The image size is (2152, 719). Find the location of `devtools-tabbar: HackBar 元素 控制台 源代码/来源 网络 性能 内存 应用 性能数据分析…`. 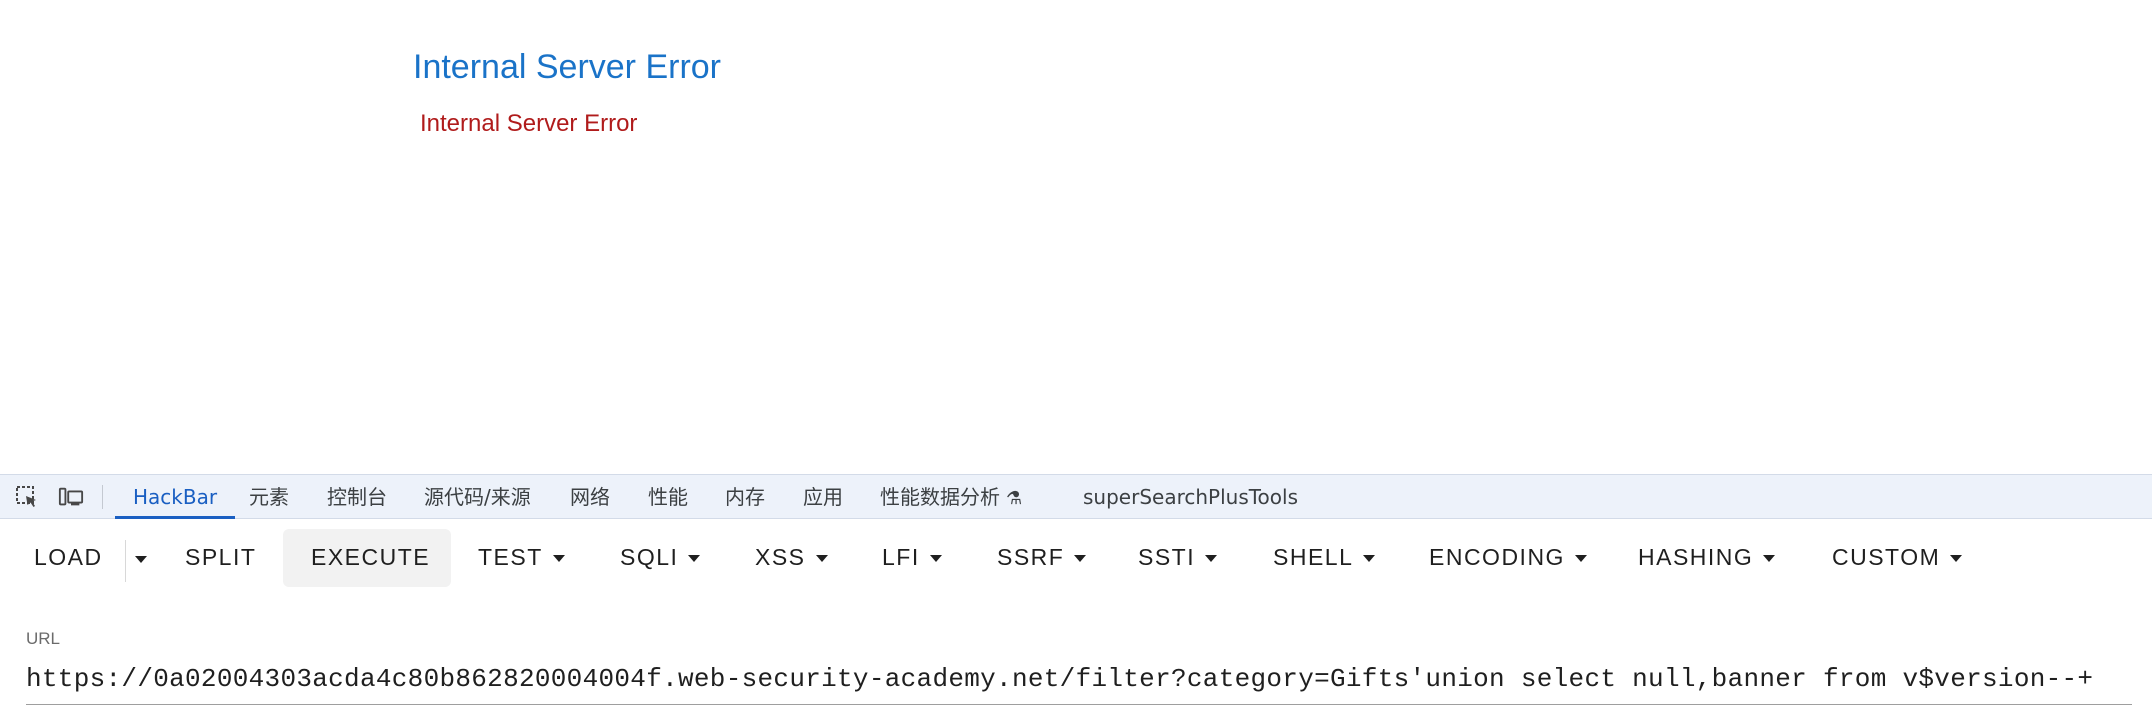

devtools-tabbar: HackBar 元素 控制台 源代码/来源 网络 性能 内存 应用 性能数据分析… is located at coordinates (1076, 496).